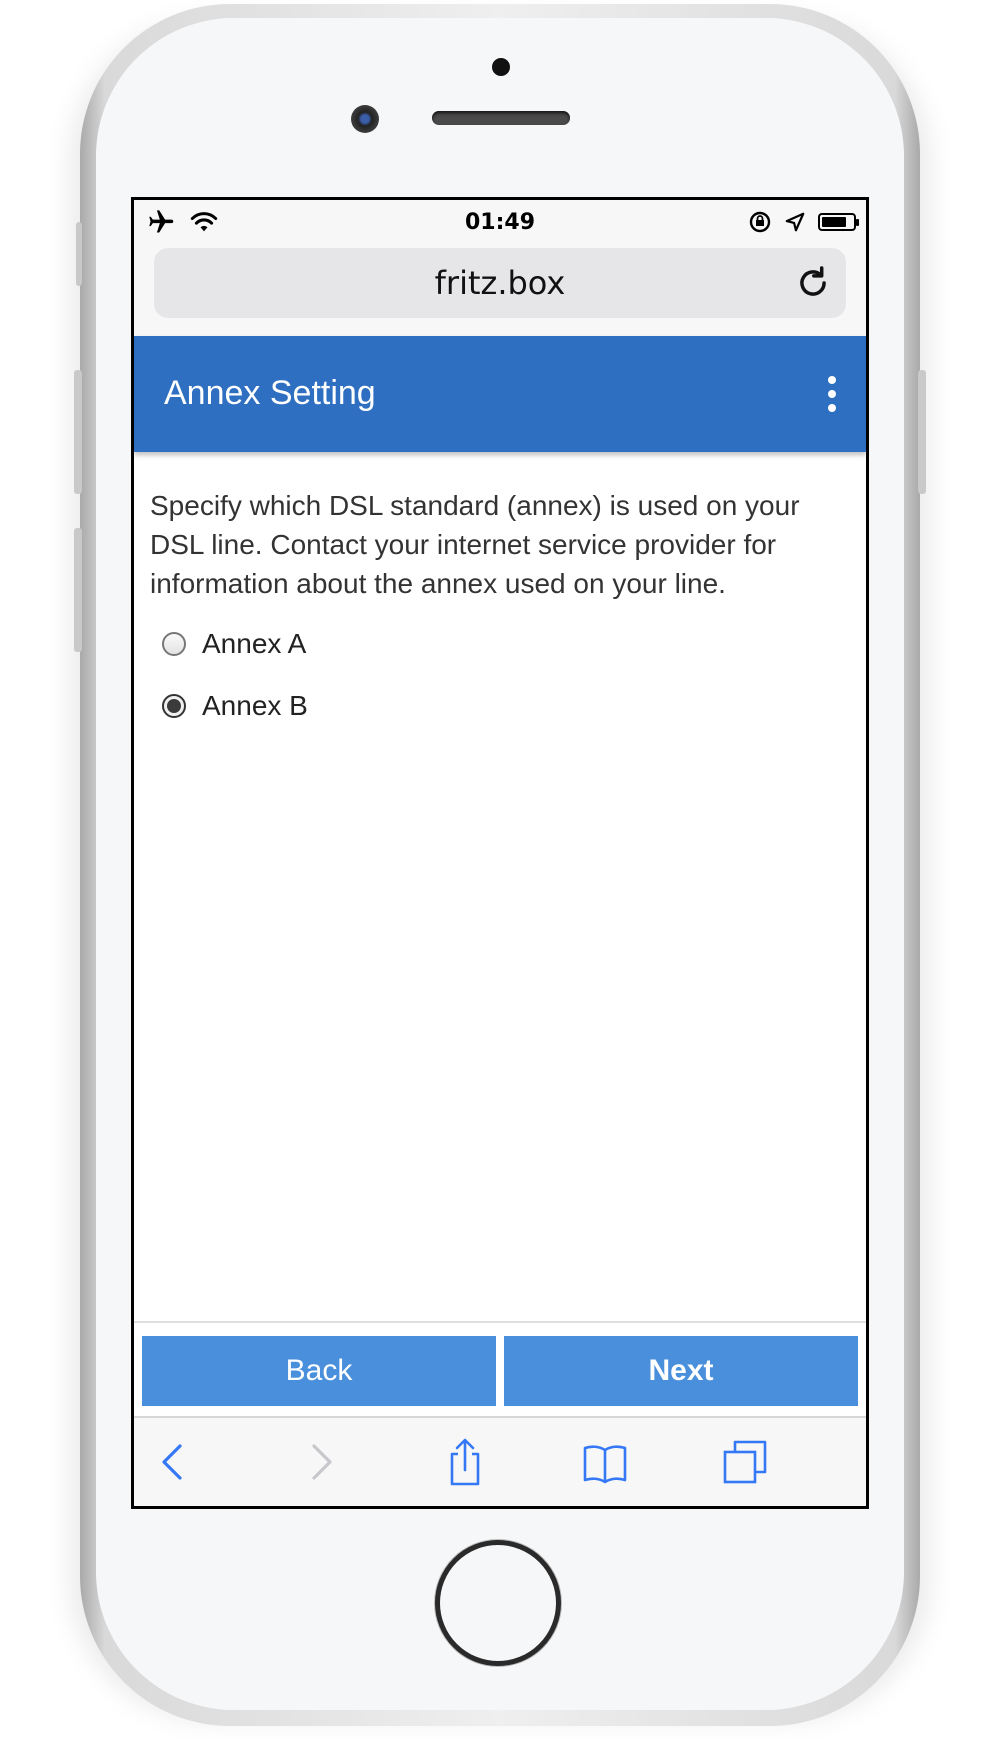 The width and height of the screenshot is (1000, 1740). Describe the element at coordinates (174, 644) in the screenshot. I see `radio-annex-a` at that location.